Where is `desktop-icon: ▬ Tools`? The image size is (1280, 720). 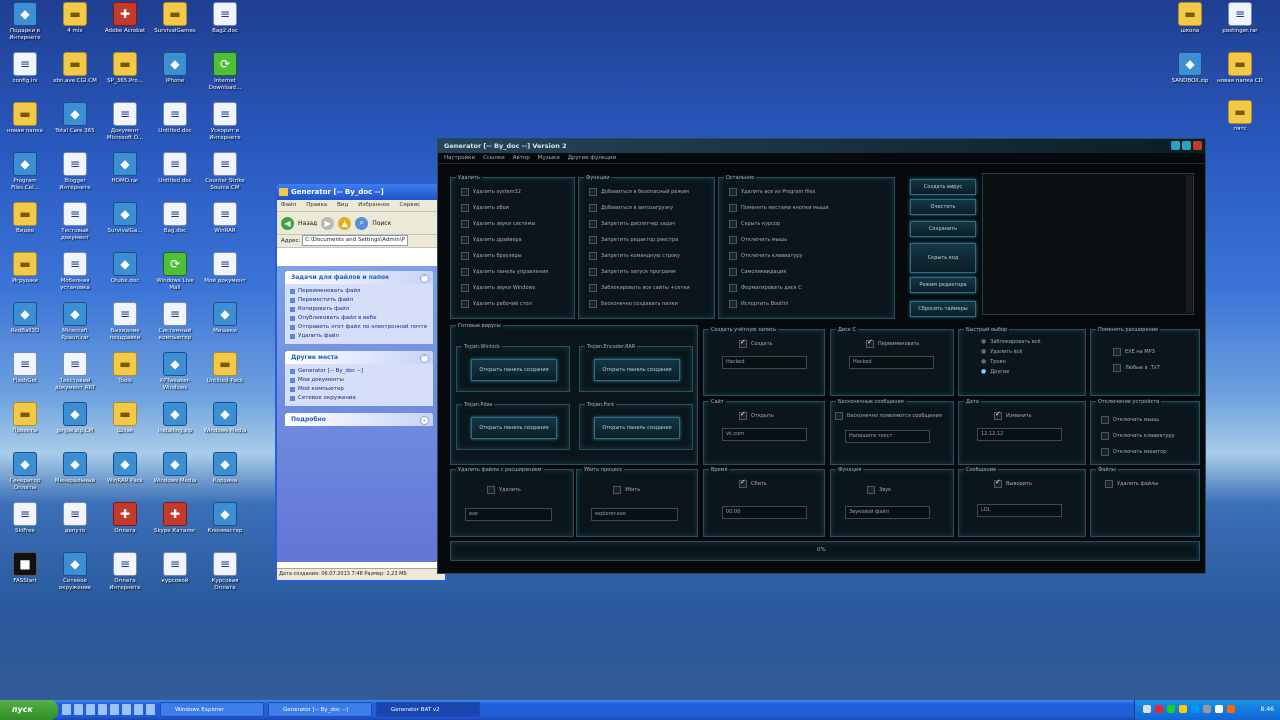
desktop-icon: ▬ Tools is located at coordinates (125, 368).